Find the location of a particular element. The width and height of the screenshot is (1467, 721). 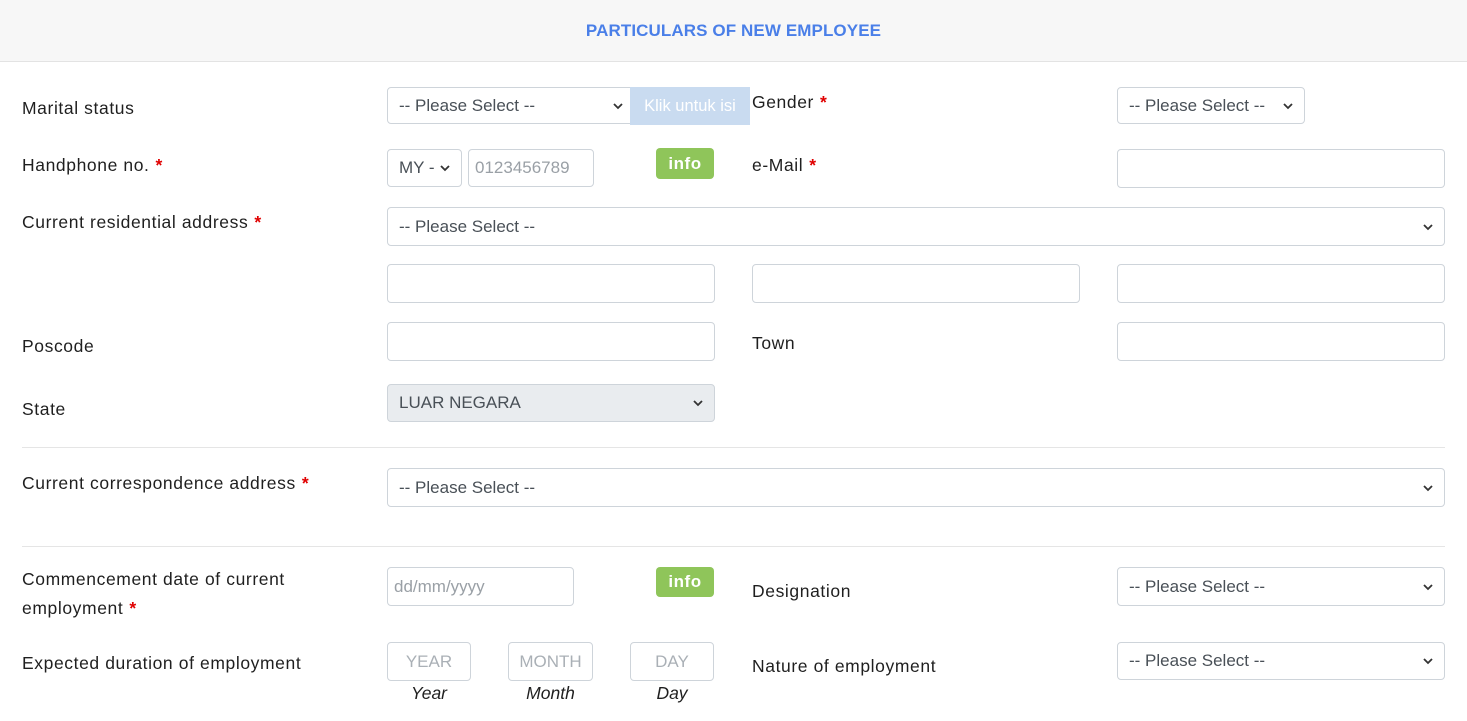

handphone-input: 0123456789 is located at coordinates (531, 168).